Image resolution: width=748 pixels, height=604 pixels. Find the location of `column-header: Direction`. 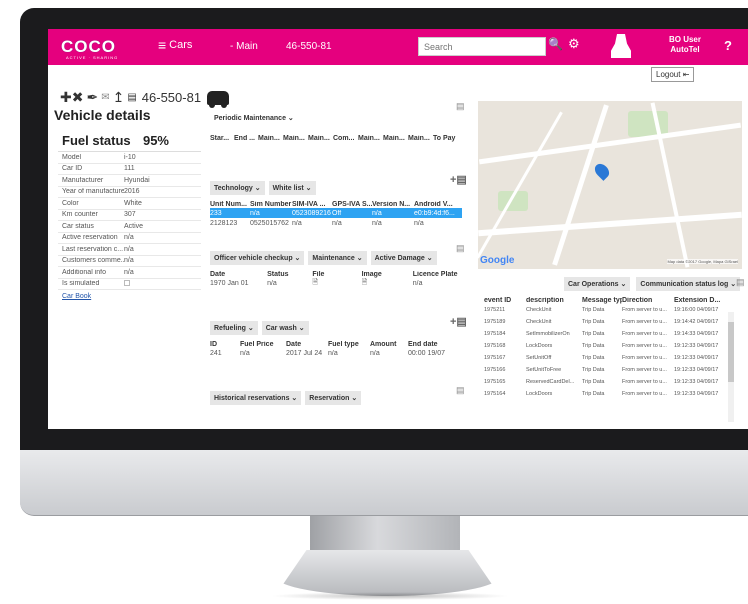

column-header: Direction is located at coordinates (648, 300).